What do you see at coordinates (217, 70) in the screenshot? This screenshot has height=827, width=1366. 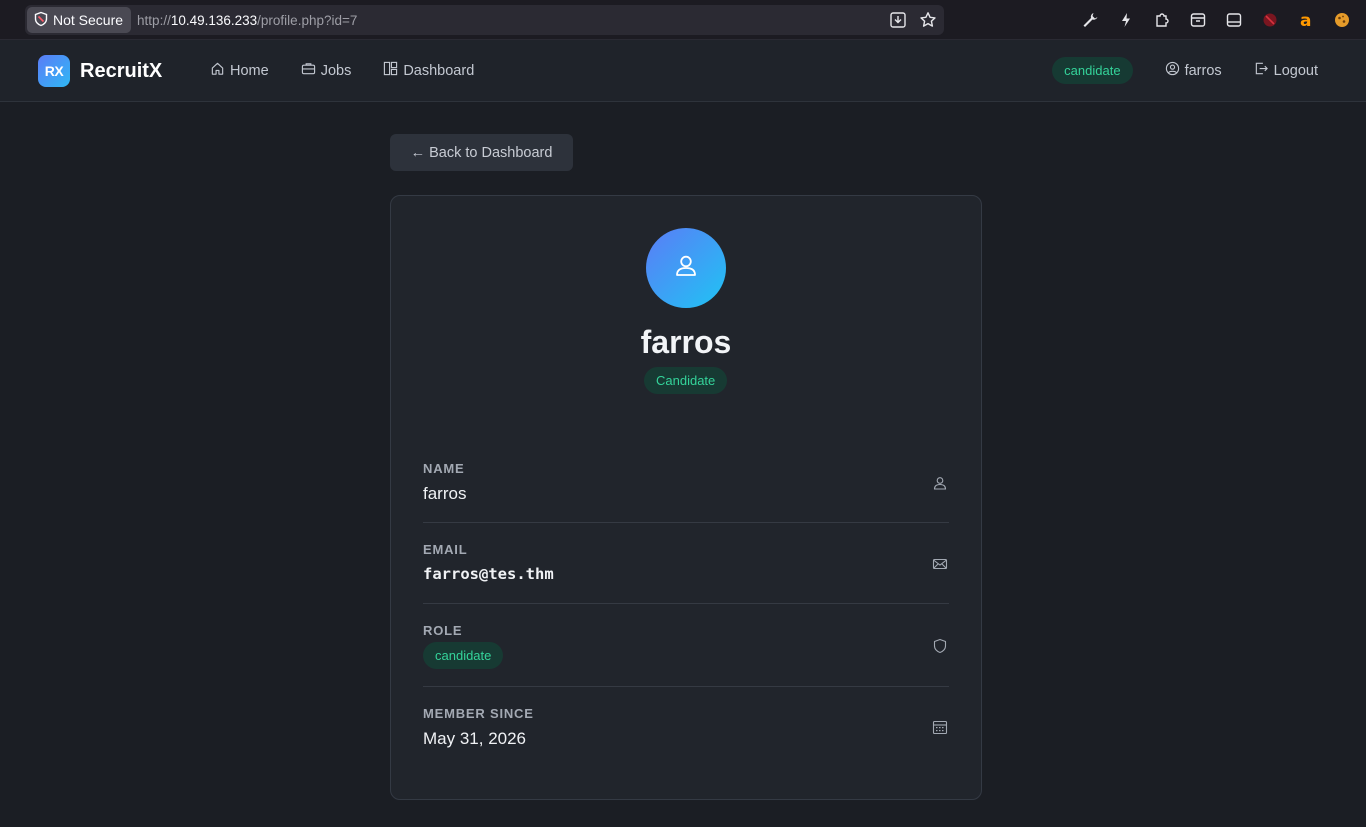 I see `home-icon` at bounding box center [217, 70].